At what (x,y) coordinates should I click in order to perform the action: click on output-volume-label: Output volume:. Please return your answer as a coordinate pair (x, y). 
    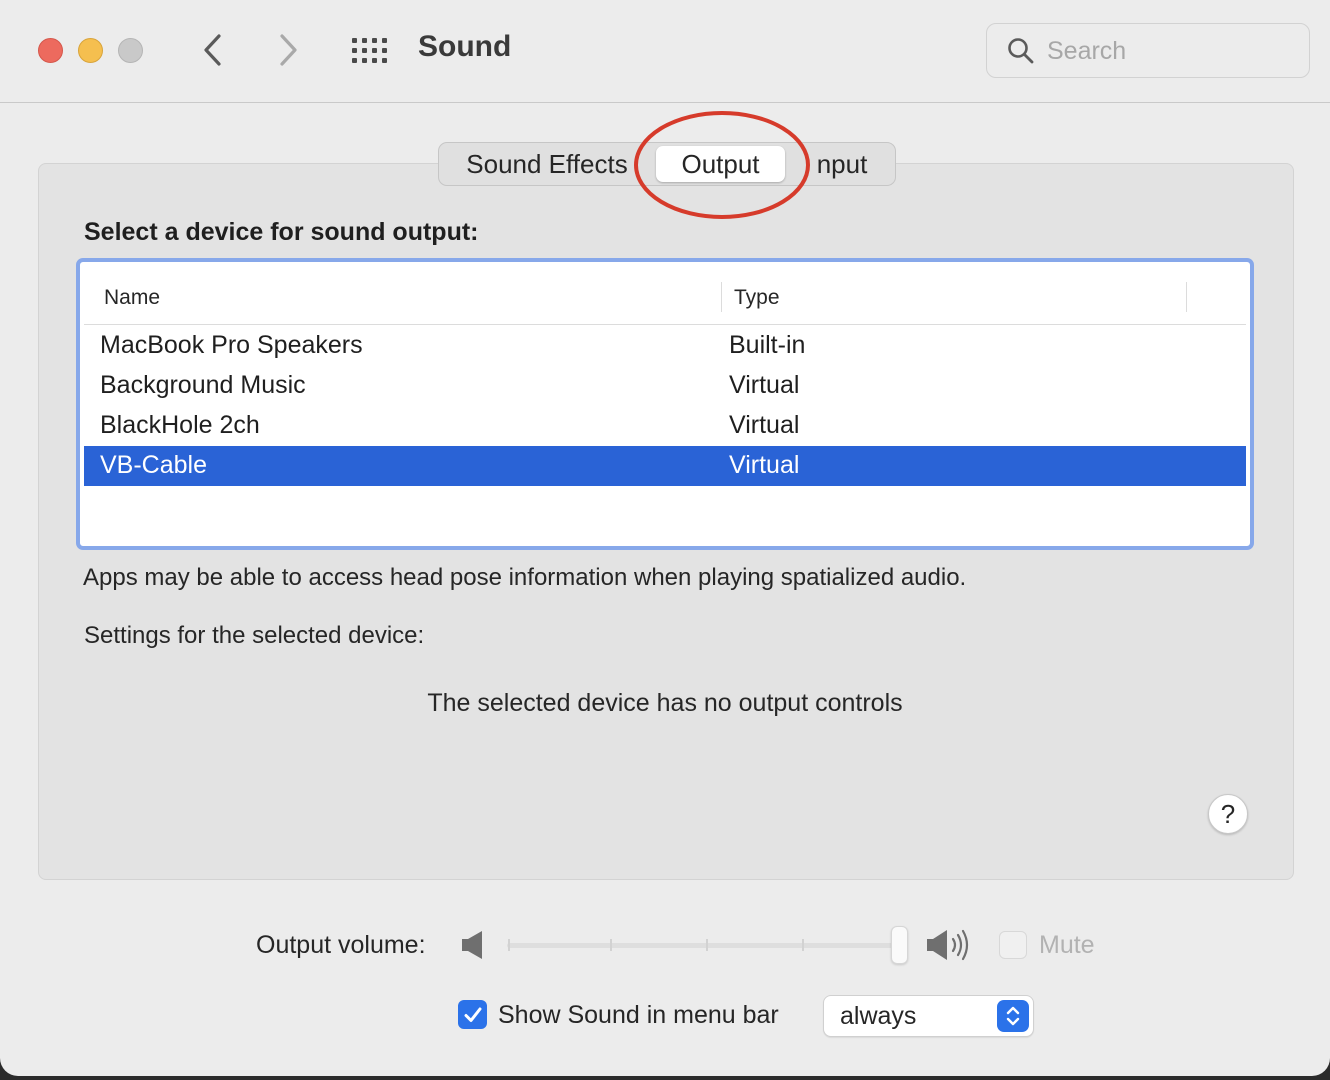
    Looking at the image, I should click on (341, 945).